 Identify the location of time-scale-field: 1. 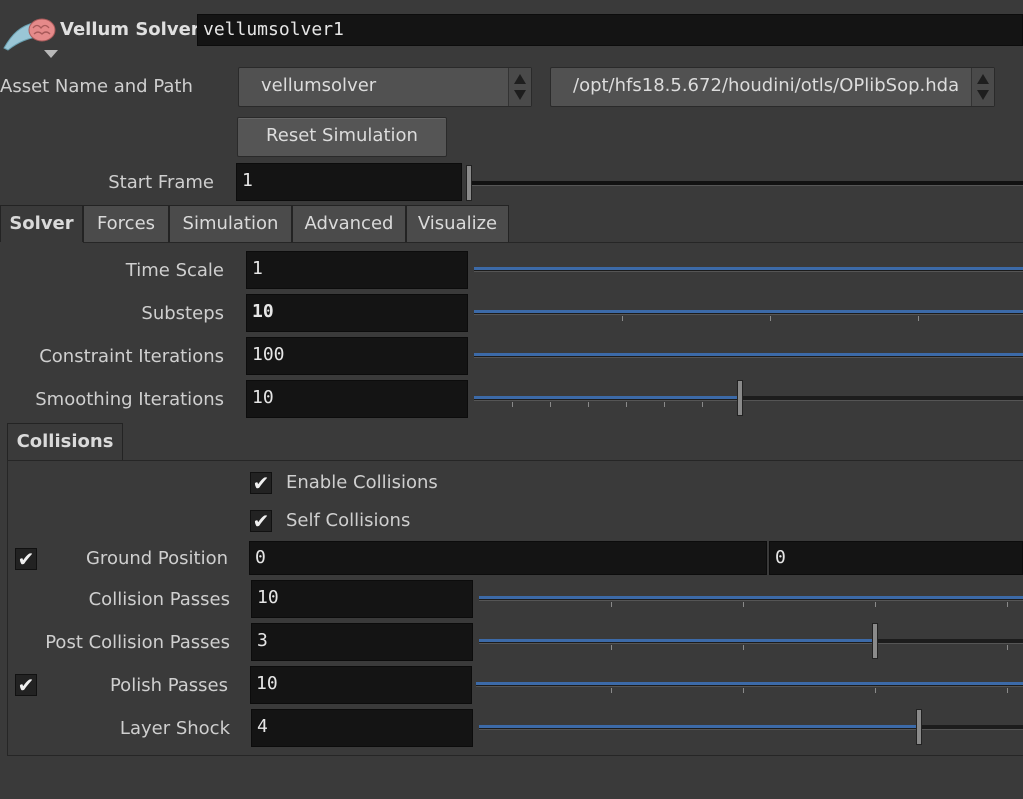
(357, 270).